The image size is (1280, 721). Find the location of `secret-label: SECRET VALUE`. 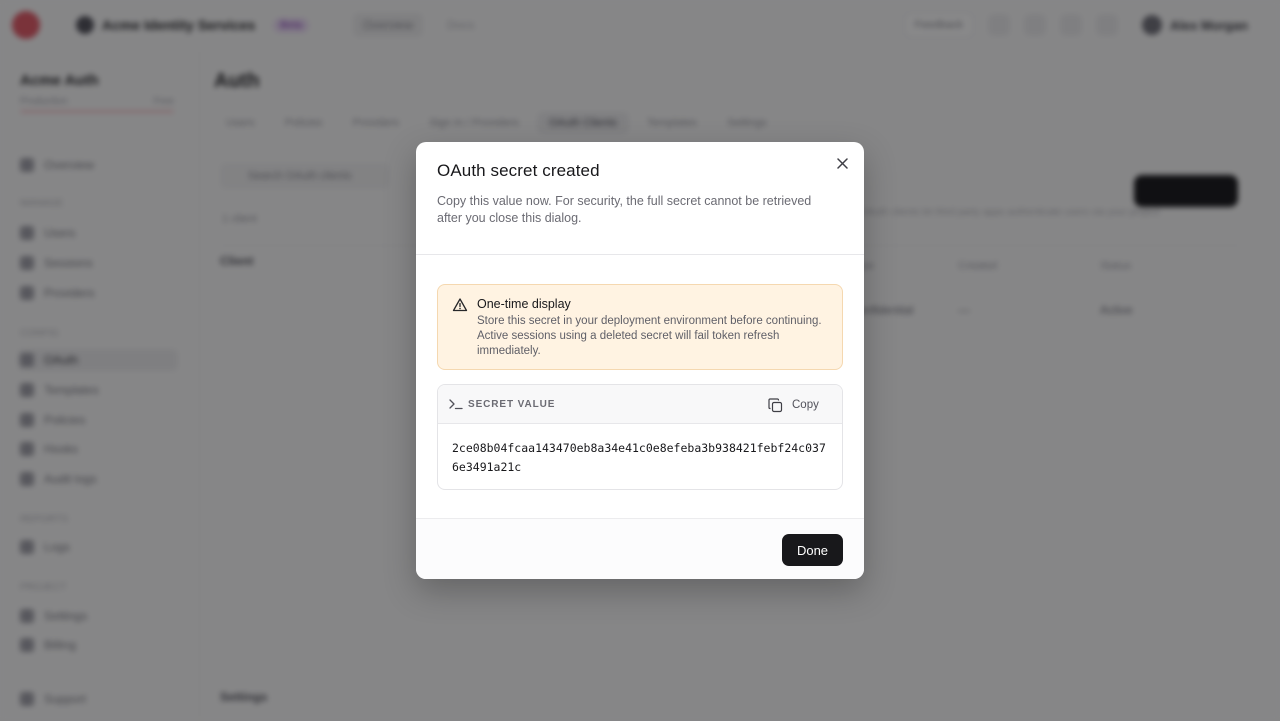

secret-label: SECRET VALUE is located at coordinates (512, 404).